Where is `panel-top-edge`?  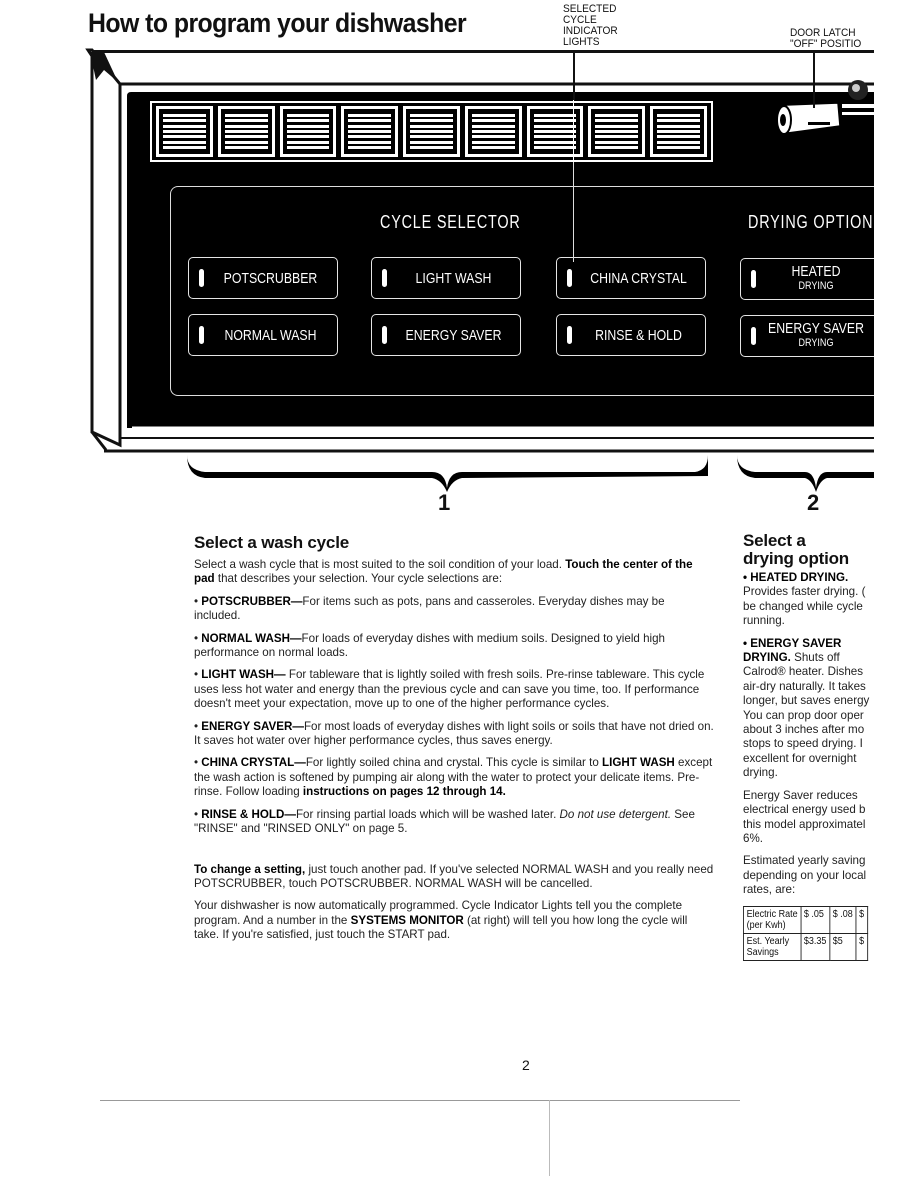
panel-top-edge is located at coordinates (481, 51).